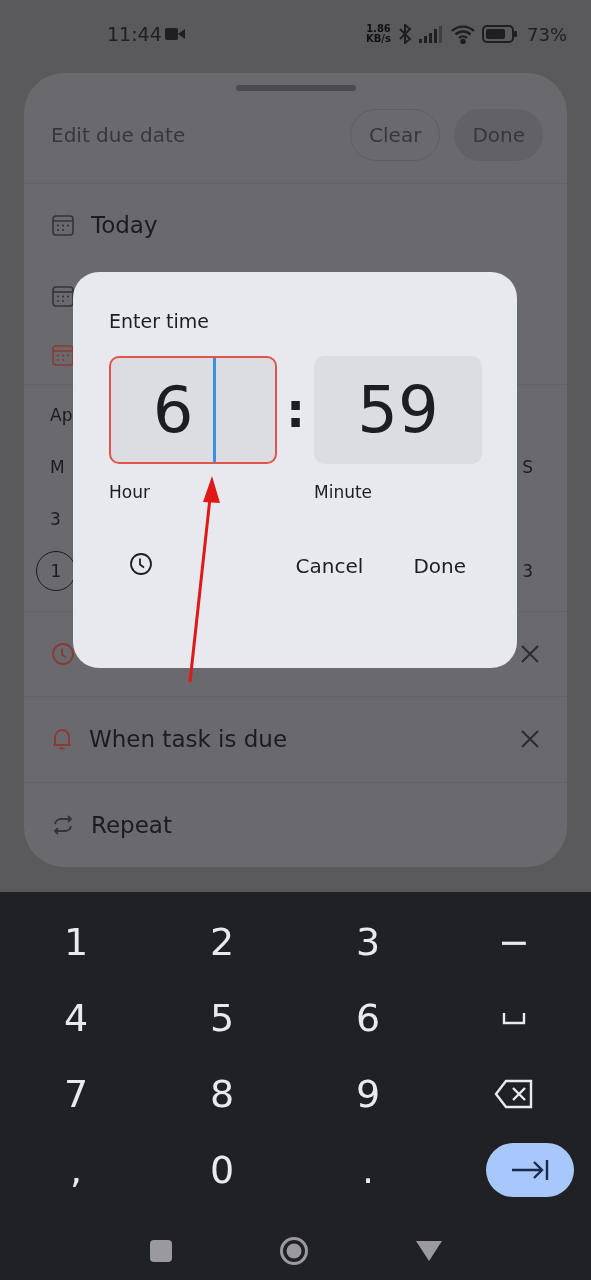  Describe the element at coordinates (222, 1018) in the screenshot. I see `keyboard-key: 5` at that location.